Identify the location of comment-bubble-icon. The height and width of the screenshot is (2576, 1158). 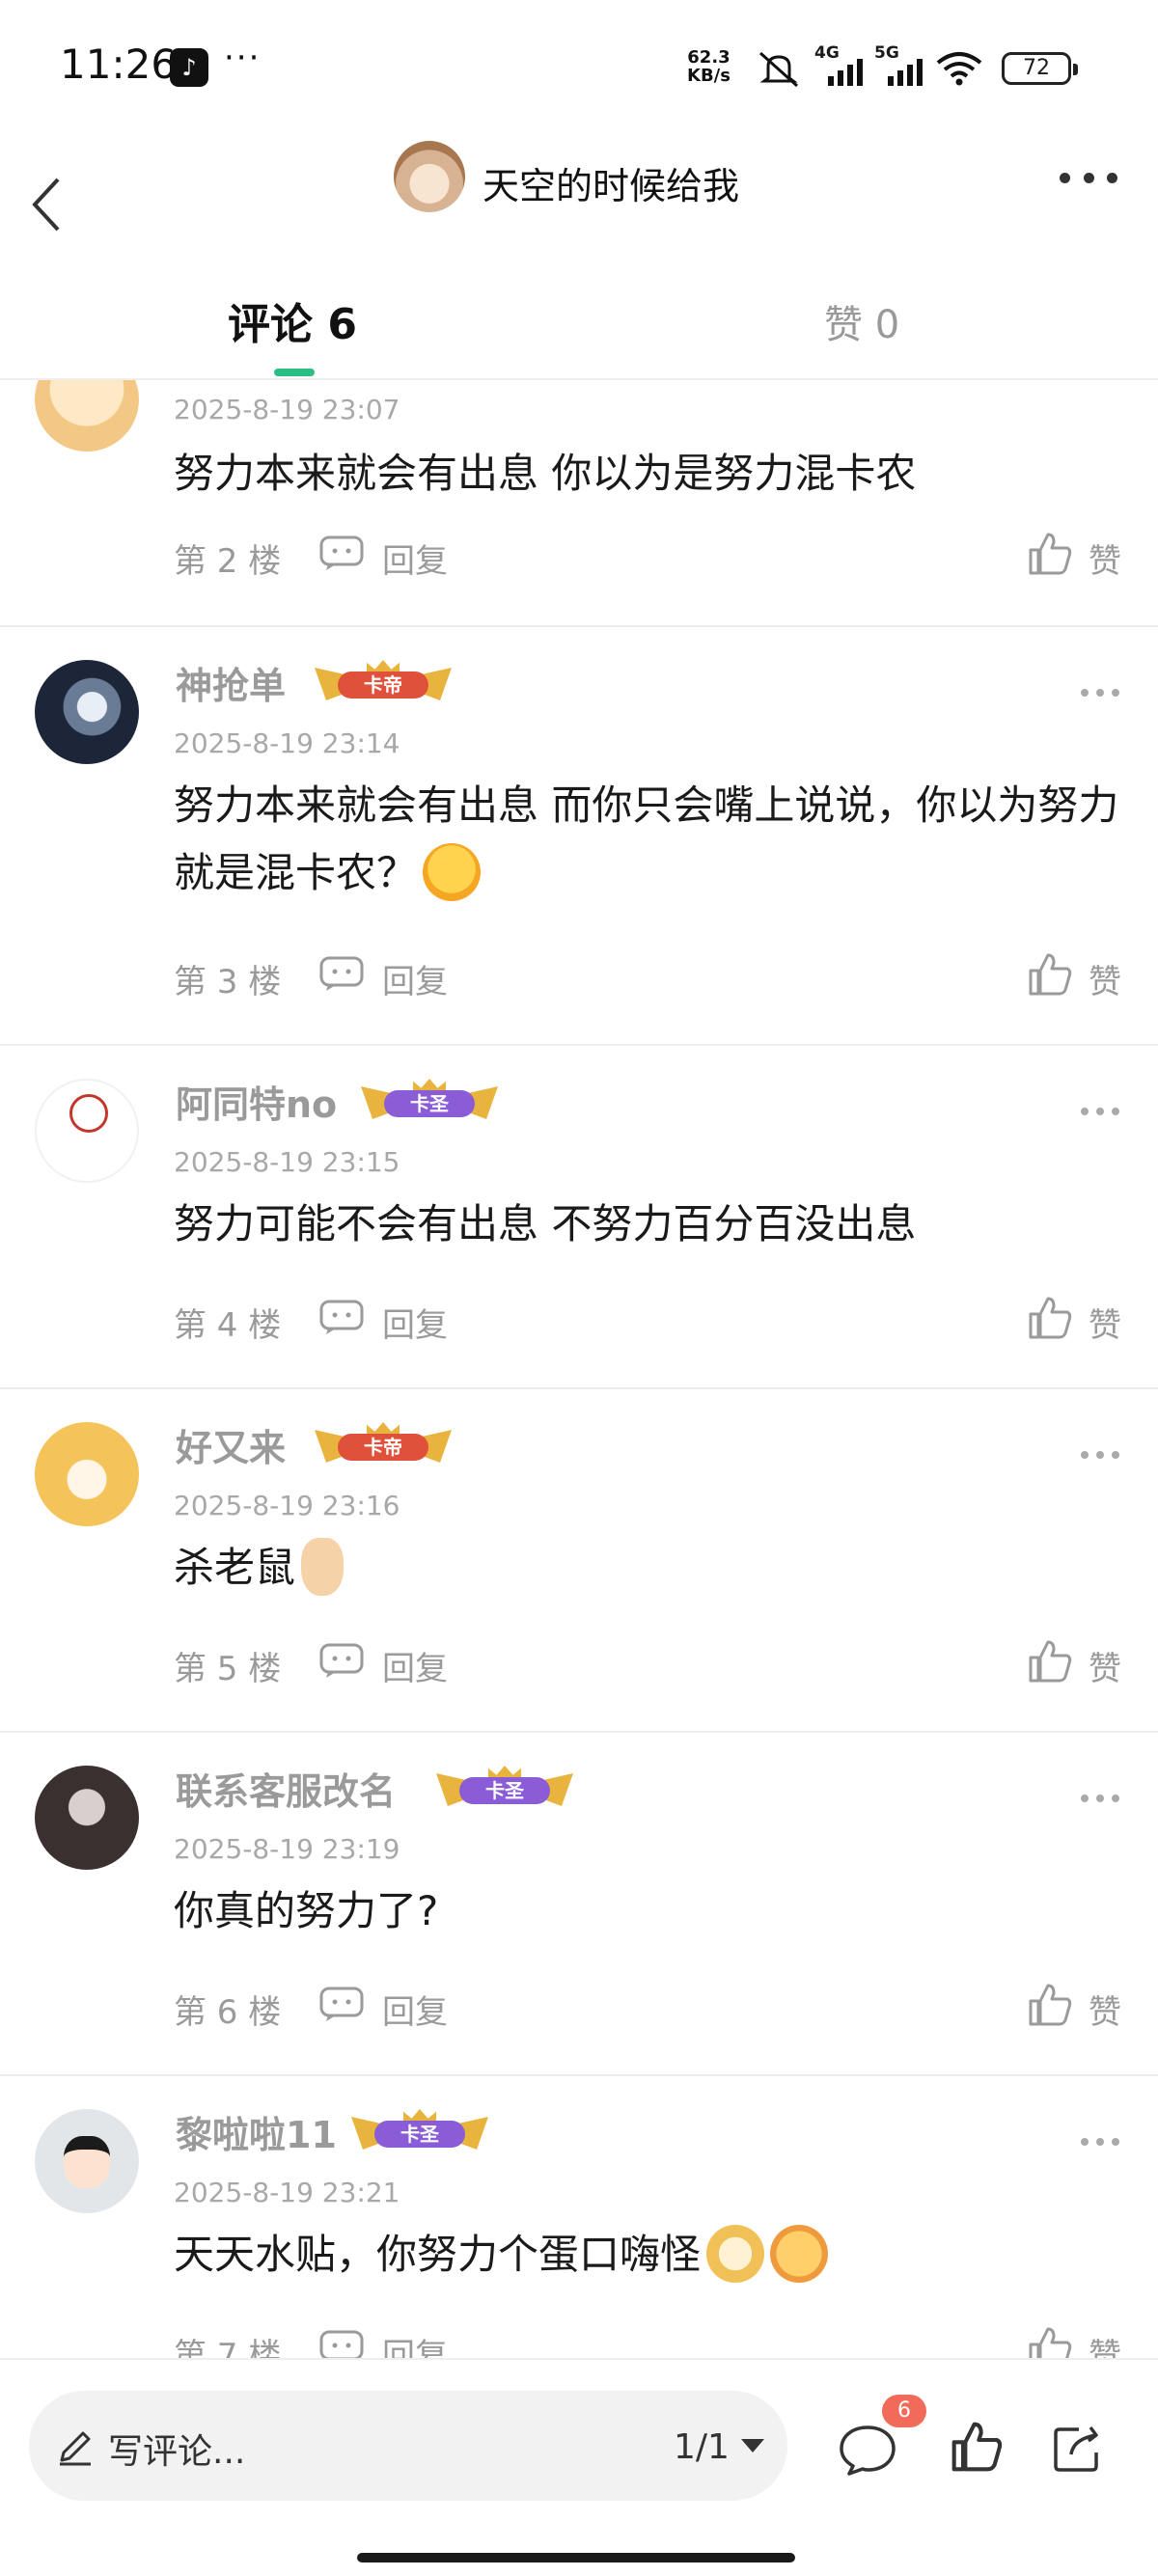
(867, 2450).